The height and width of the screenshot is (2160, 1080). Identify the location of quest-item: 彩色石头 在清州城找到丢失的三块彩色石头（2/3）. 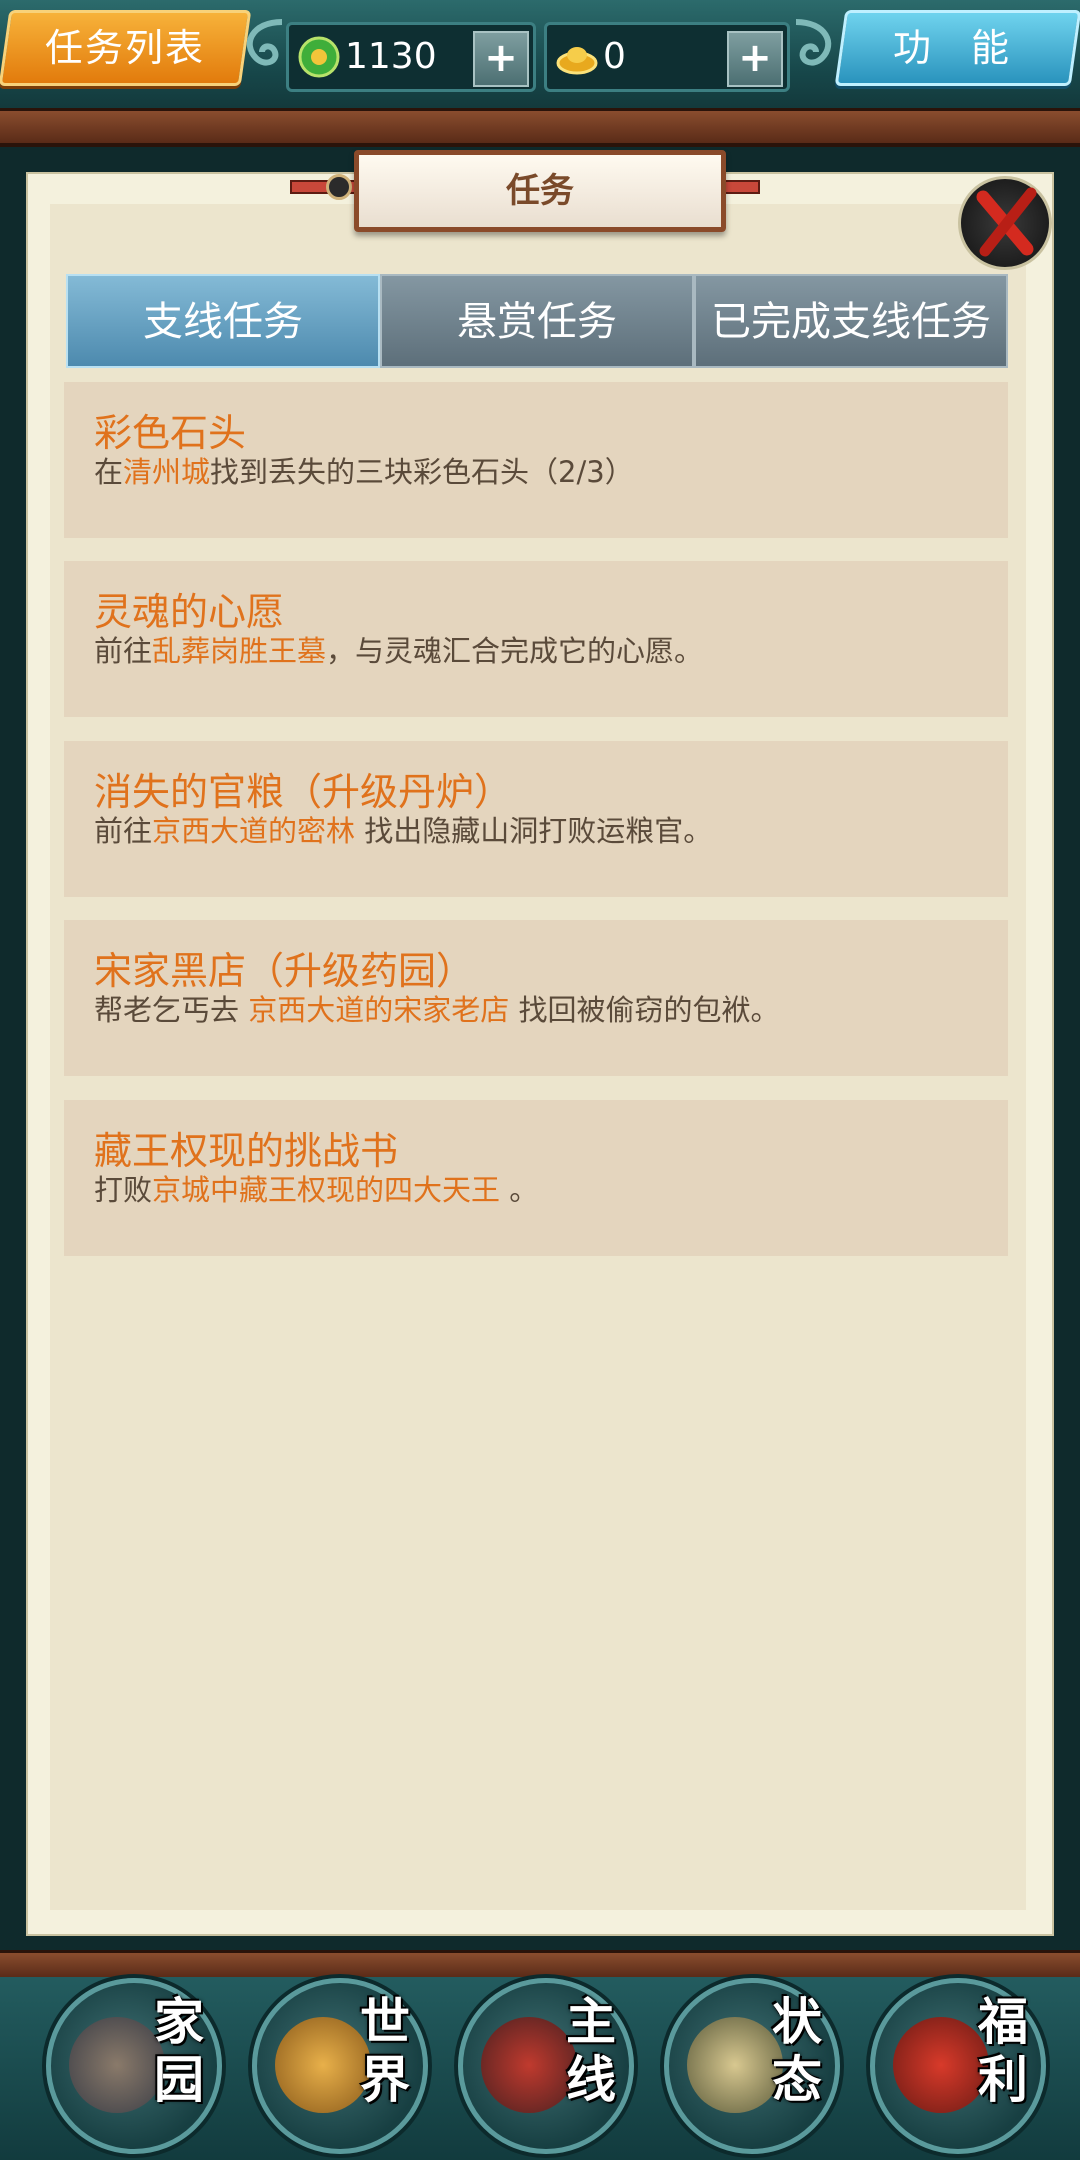
(536, 460).